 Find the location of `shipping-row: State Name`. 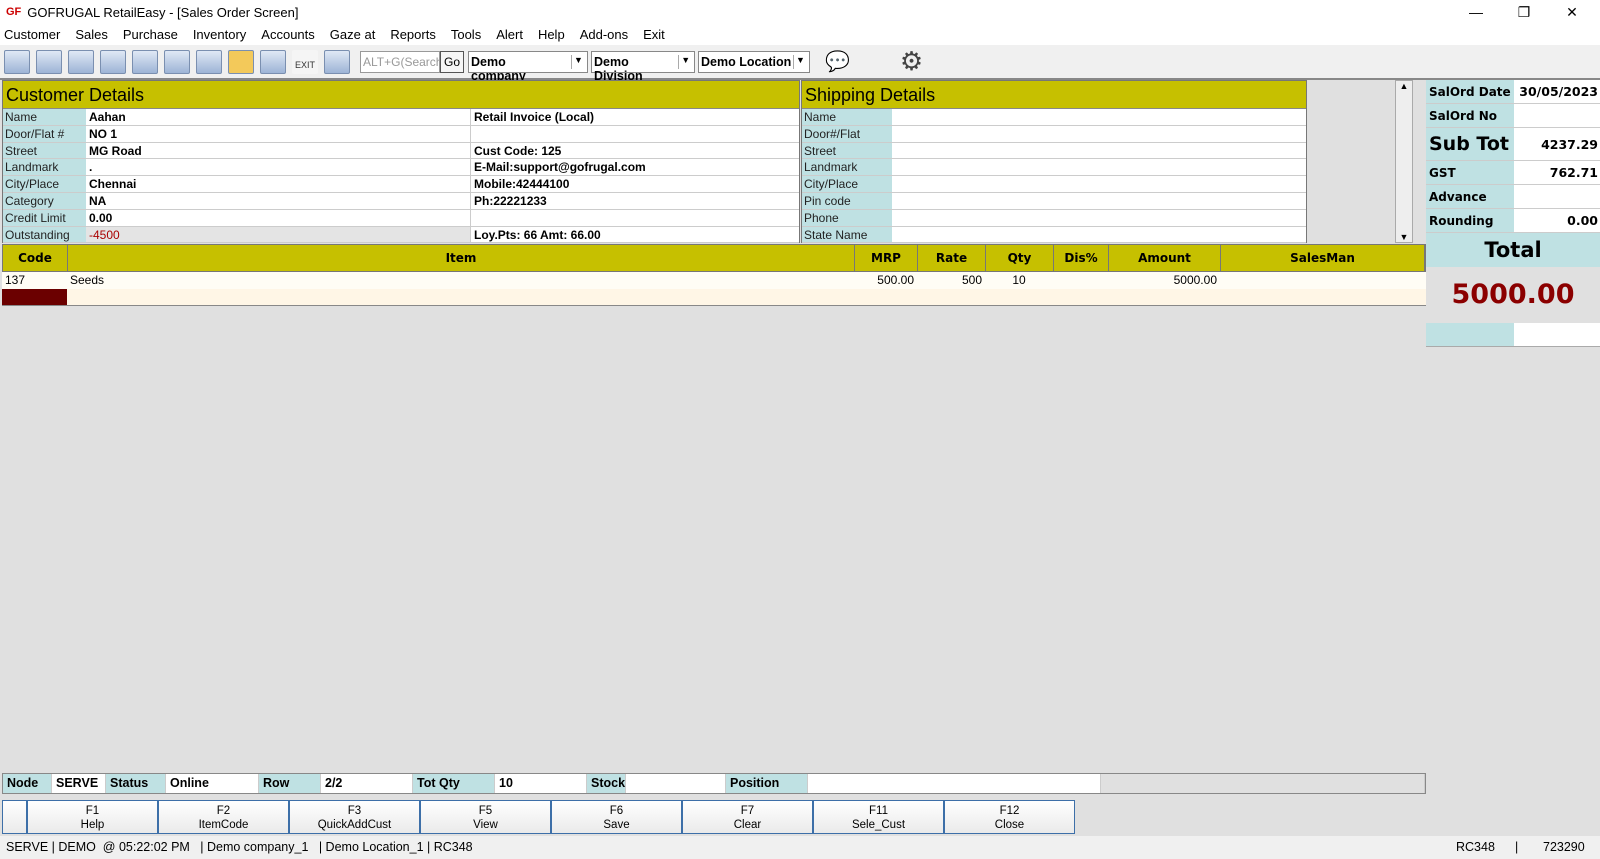

shipping-row: State Name is located at coordinates (1054, 235).